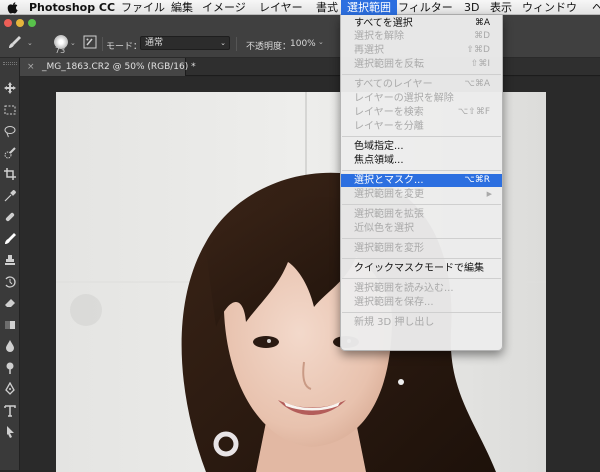 The height and width of the screenshot is (472, 600). What do you see at coordinates (389, 126) in the screenshot?
I see `menu-item-label: レイヤーを分離` at bounding box center [389, 126].